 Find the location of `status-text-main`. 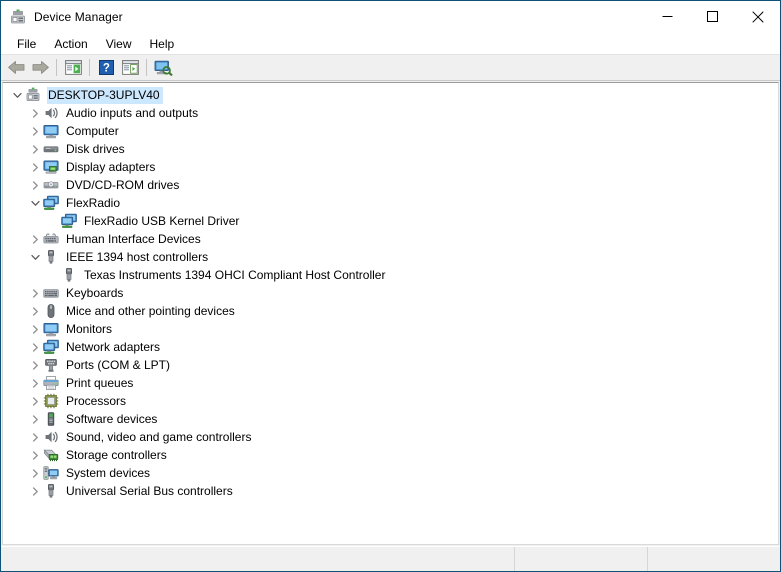

status-text-main is located at coordinates (257, 552).